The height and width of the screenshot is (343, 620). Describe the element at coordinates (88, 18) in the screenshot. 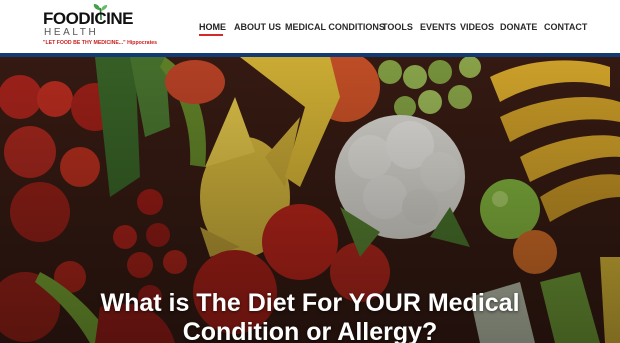

I see `logo-wordmark: FOODICINE` at that location.